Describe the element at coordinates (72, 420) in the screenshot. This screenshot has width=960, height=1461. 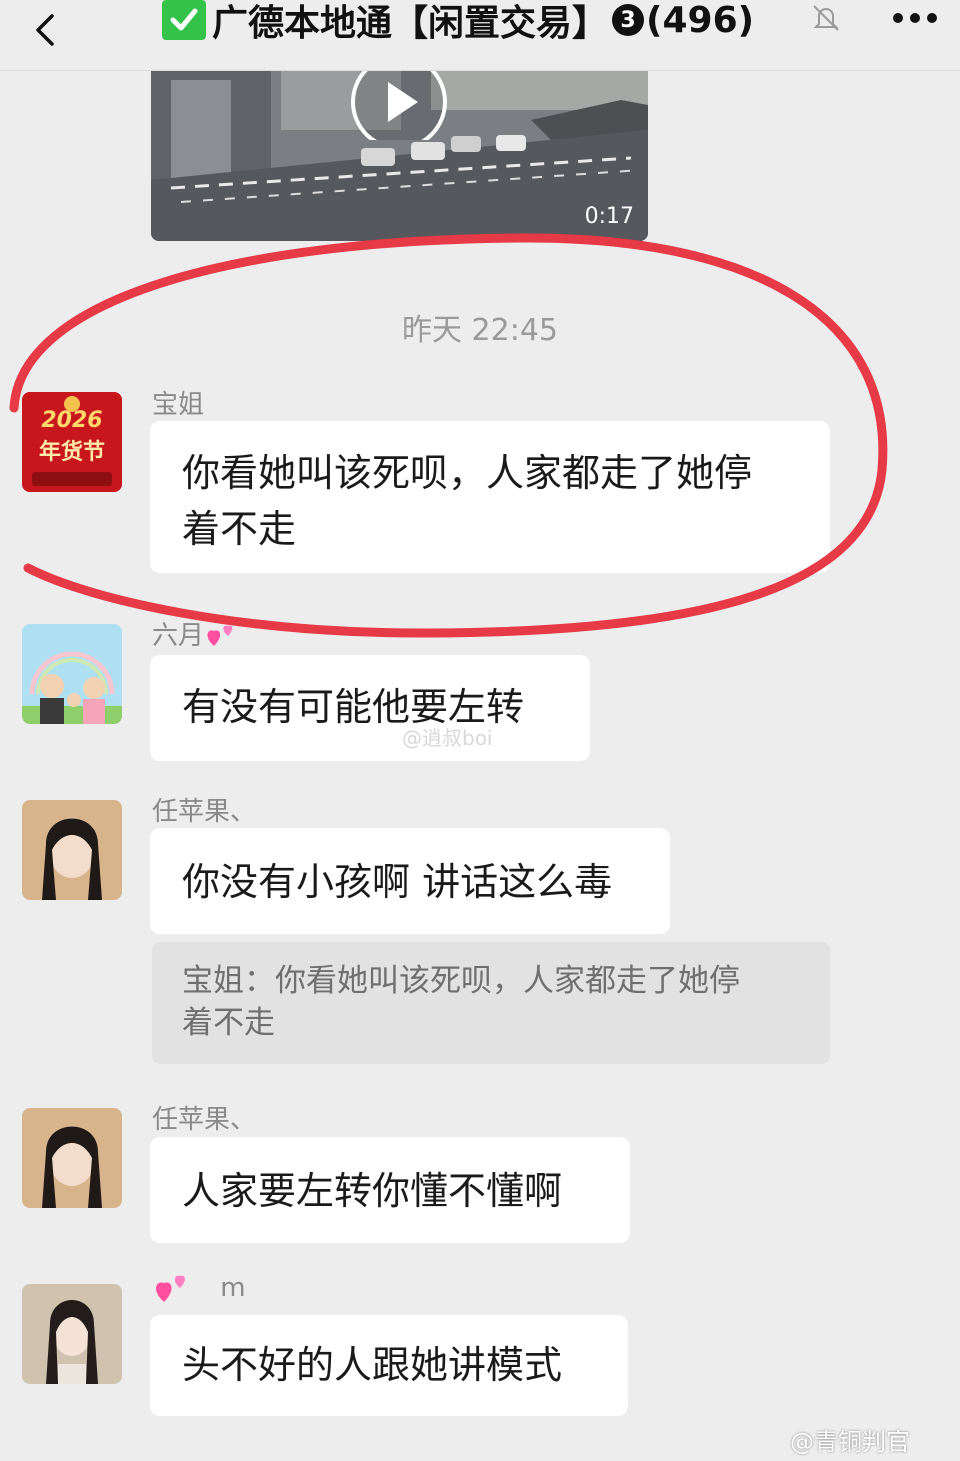
I see `avatar-text: 2026` at that location.